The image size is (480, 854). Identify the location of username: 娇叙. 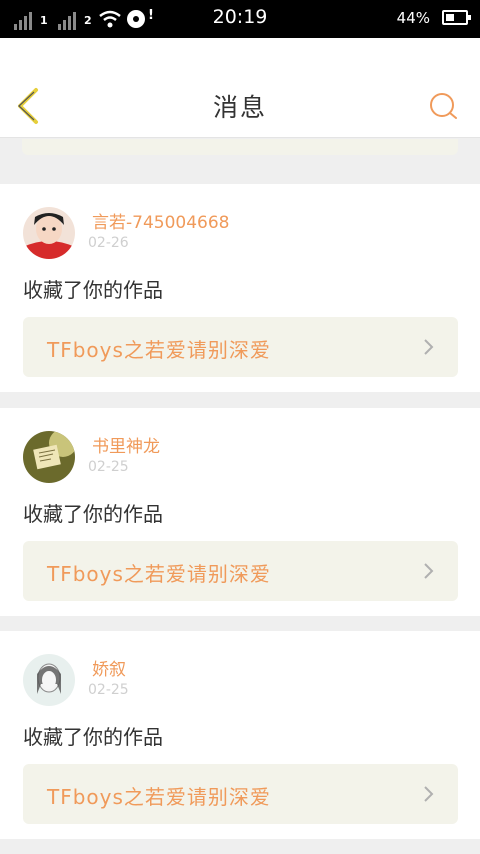
(109, 667).